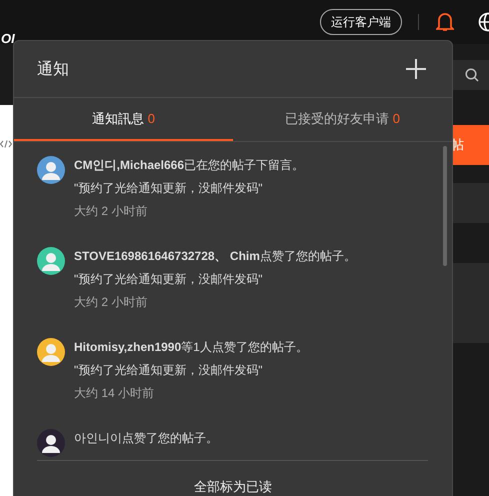  I want to click on notification-text: CM인디,Michael666已在您的帖子下留言。, so click(189, 165).